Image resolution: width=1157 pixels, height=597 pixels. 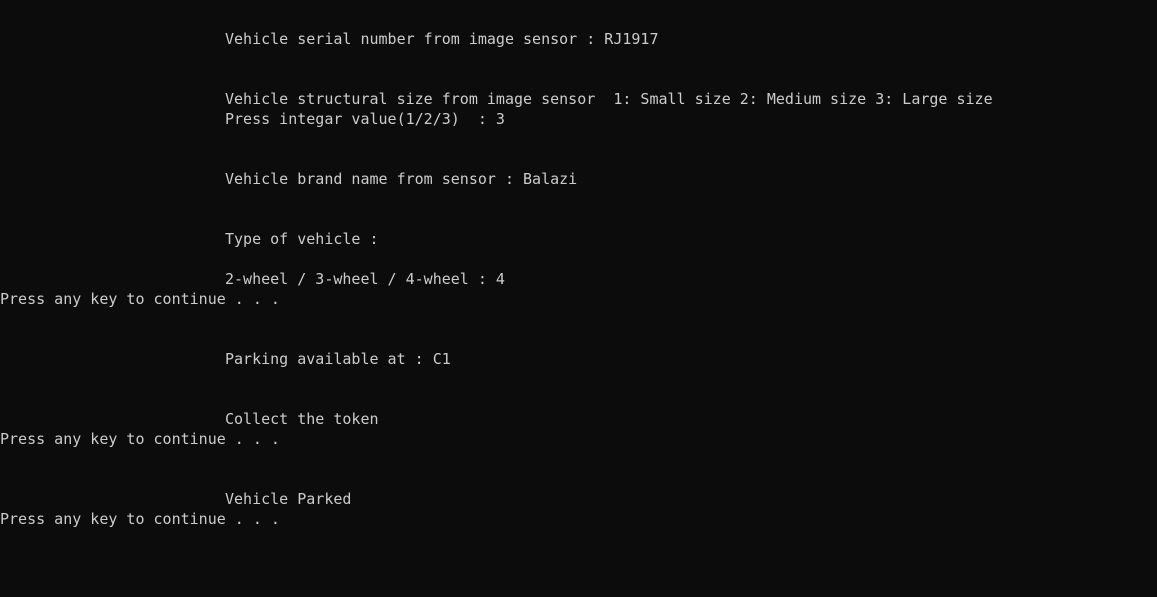 What do you see at coordinates (338, 359) in the screenshot?
I see `parking-available-line: Parking available at : C1` at bounding box center [338, 359].